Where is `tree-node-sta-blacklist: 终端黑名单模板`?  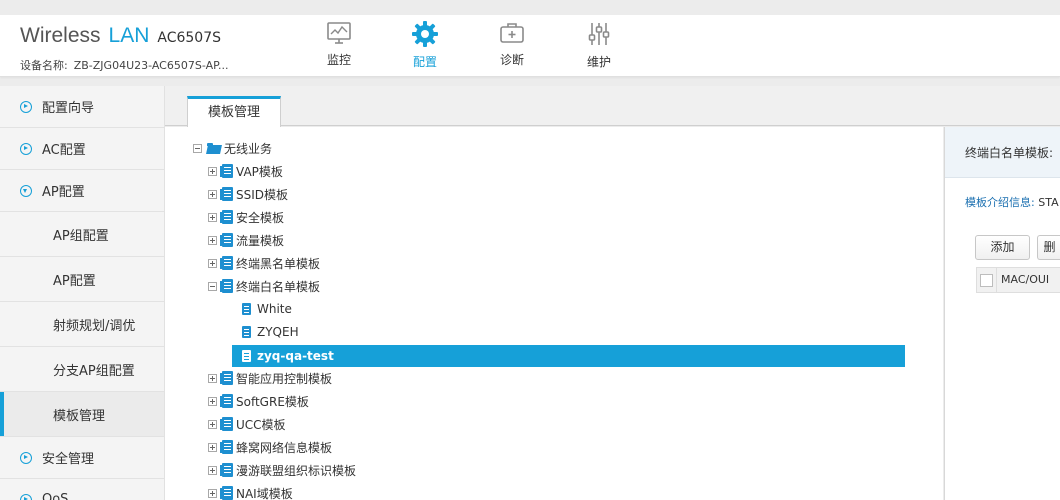
tree-node-sta-blacklist: 终端黑名单模板 is located at coordinates (264, 263).